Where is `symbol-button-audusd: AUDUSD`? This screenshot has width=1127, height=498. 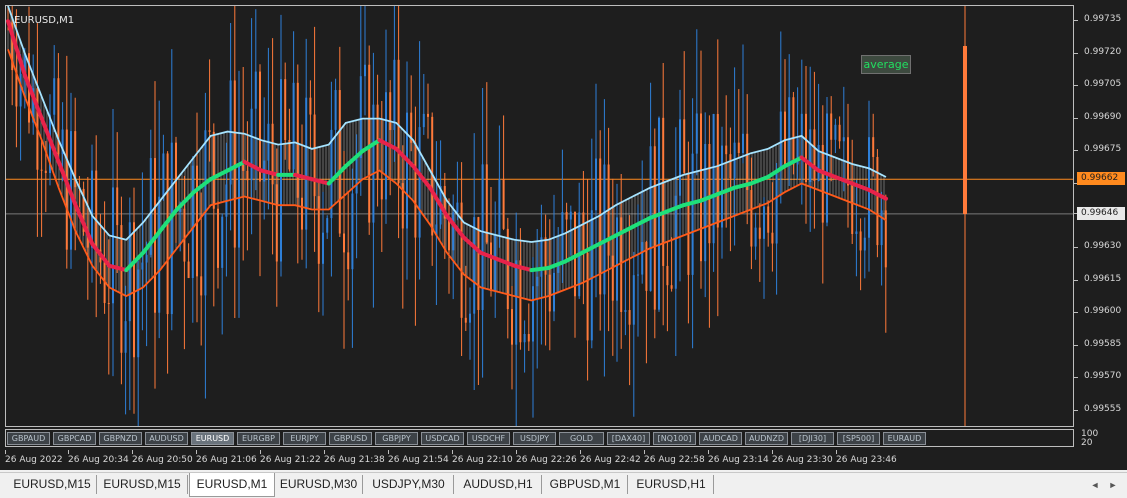 symbol-button-audusd: AUDUSD is located at coordinates (166, 438).